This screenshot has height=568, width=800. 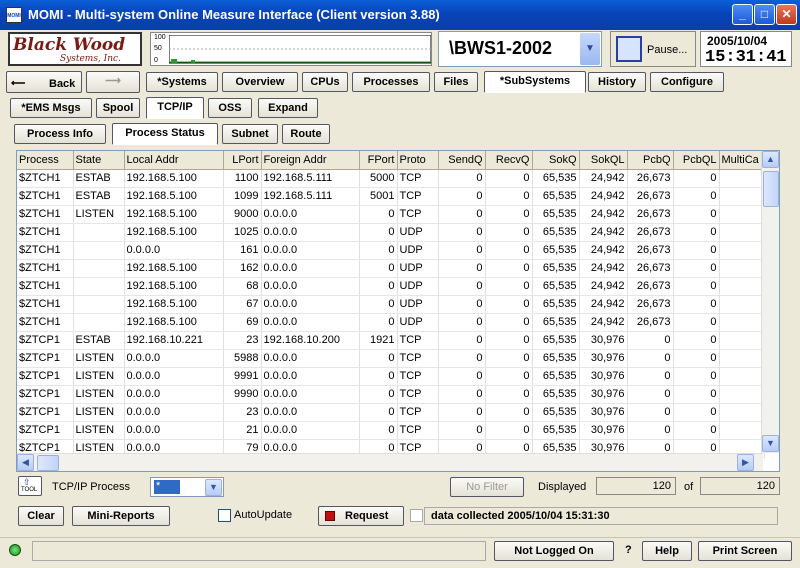 What do you see at coordinates (745, 551) in the screenshot?
I see `print-screen-button: Print Screen` at bounding box center [745, 551].